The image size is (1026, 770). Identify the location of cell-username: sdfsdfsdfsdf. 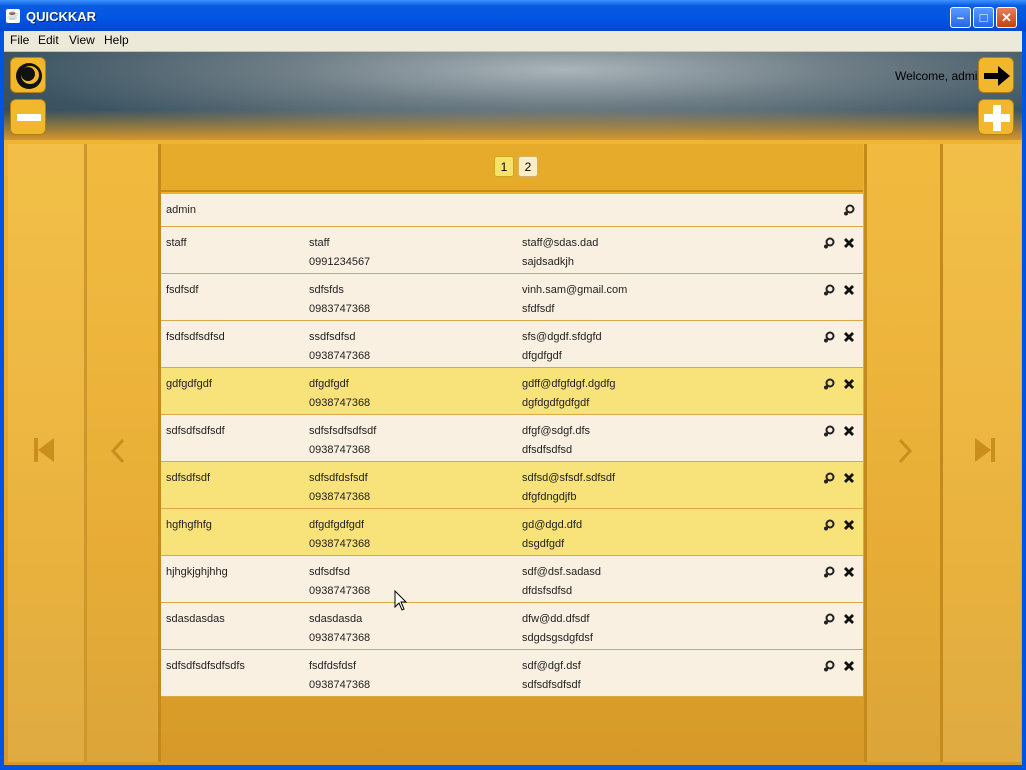
(195, 431).